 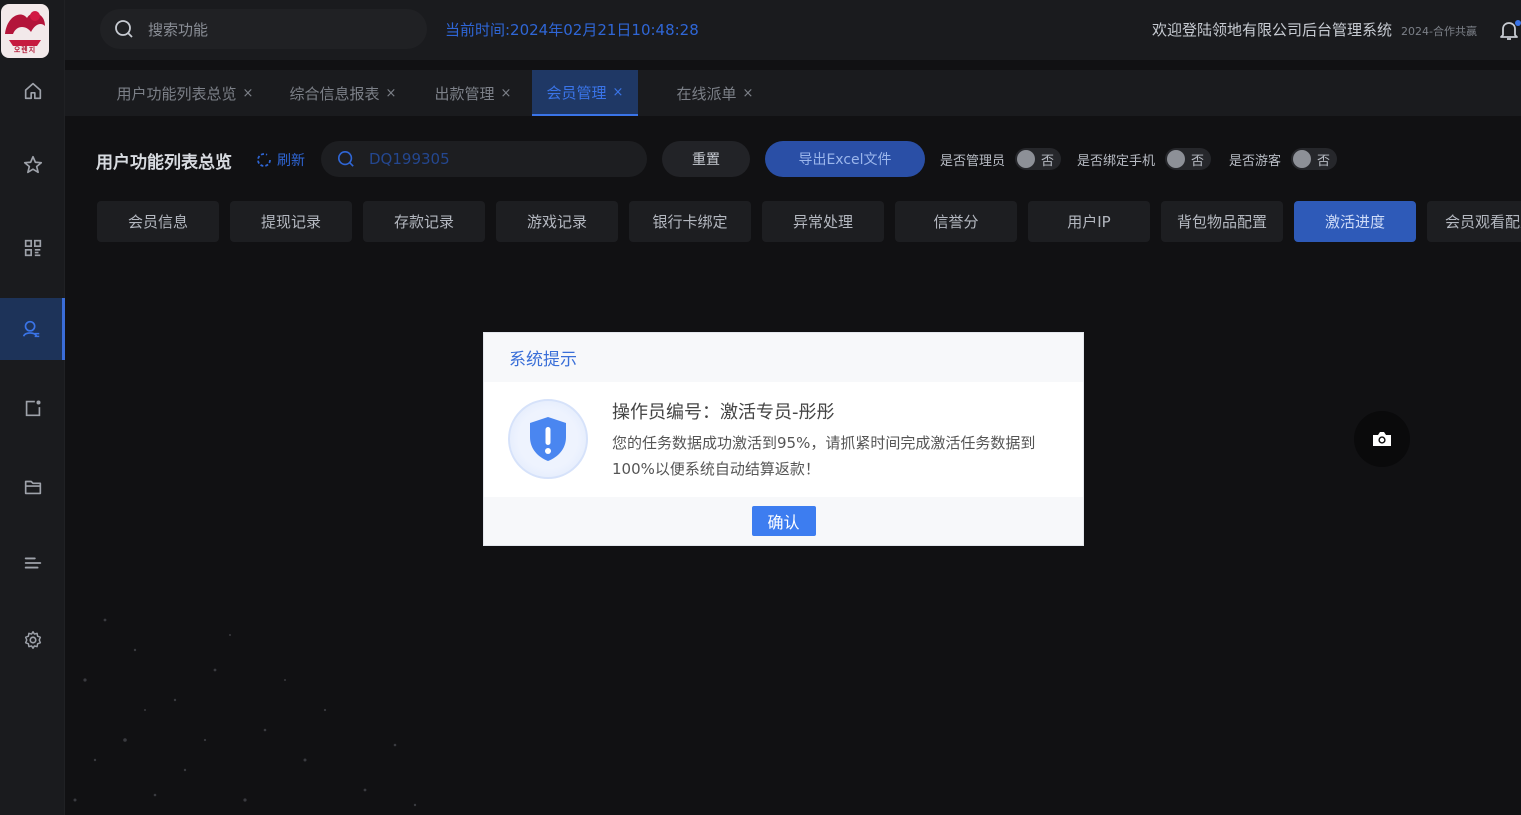 What do you see at coordinates (1188, 159) in the screenshot?
I see `phone-bound-switch: 否` at bounding box center [1188, 159].